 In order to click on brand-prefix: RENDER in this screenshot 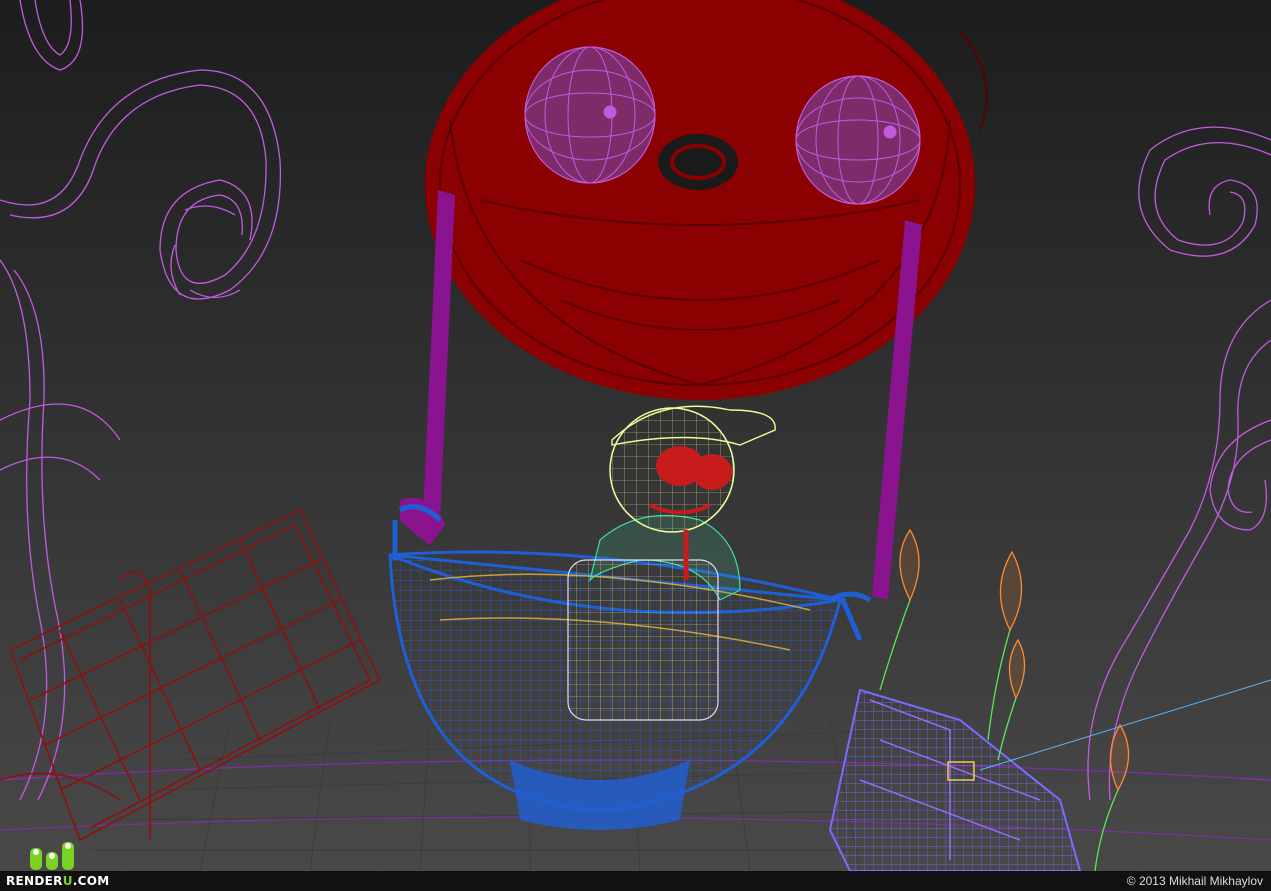, I will do `click(34, 881)`.